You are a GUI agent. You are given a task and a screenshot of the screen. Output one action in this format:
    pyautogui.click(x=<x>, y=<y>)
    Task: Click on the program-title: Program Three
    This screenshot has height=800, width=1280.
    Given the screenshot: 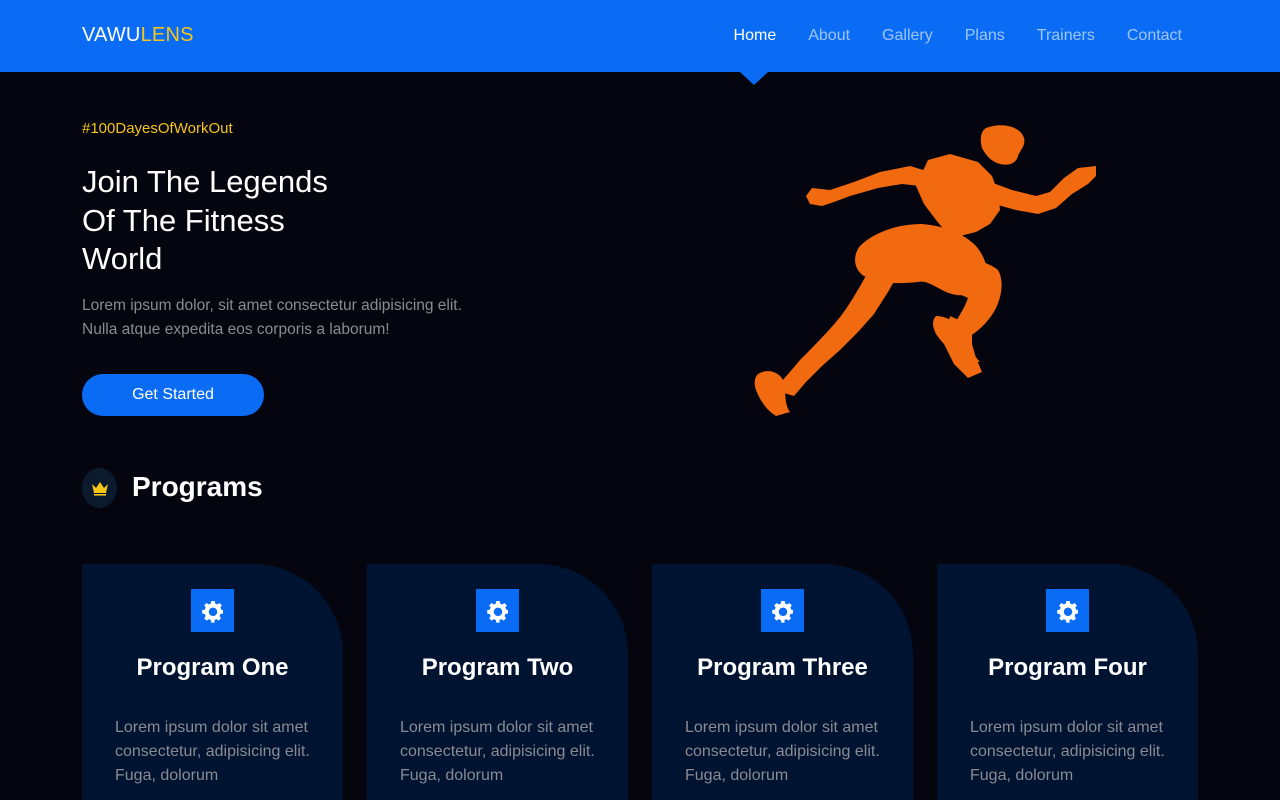 What is the action you would take?
    pyautogui.click(x=782, y=667)
    